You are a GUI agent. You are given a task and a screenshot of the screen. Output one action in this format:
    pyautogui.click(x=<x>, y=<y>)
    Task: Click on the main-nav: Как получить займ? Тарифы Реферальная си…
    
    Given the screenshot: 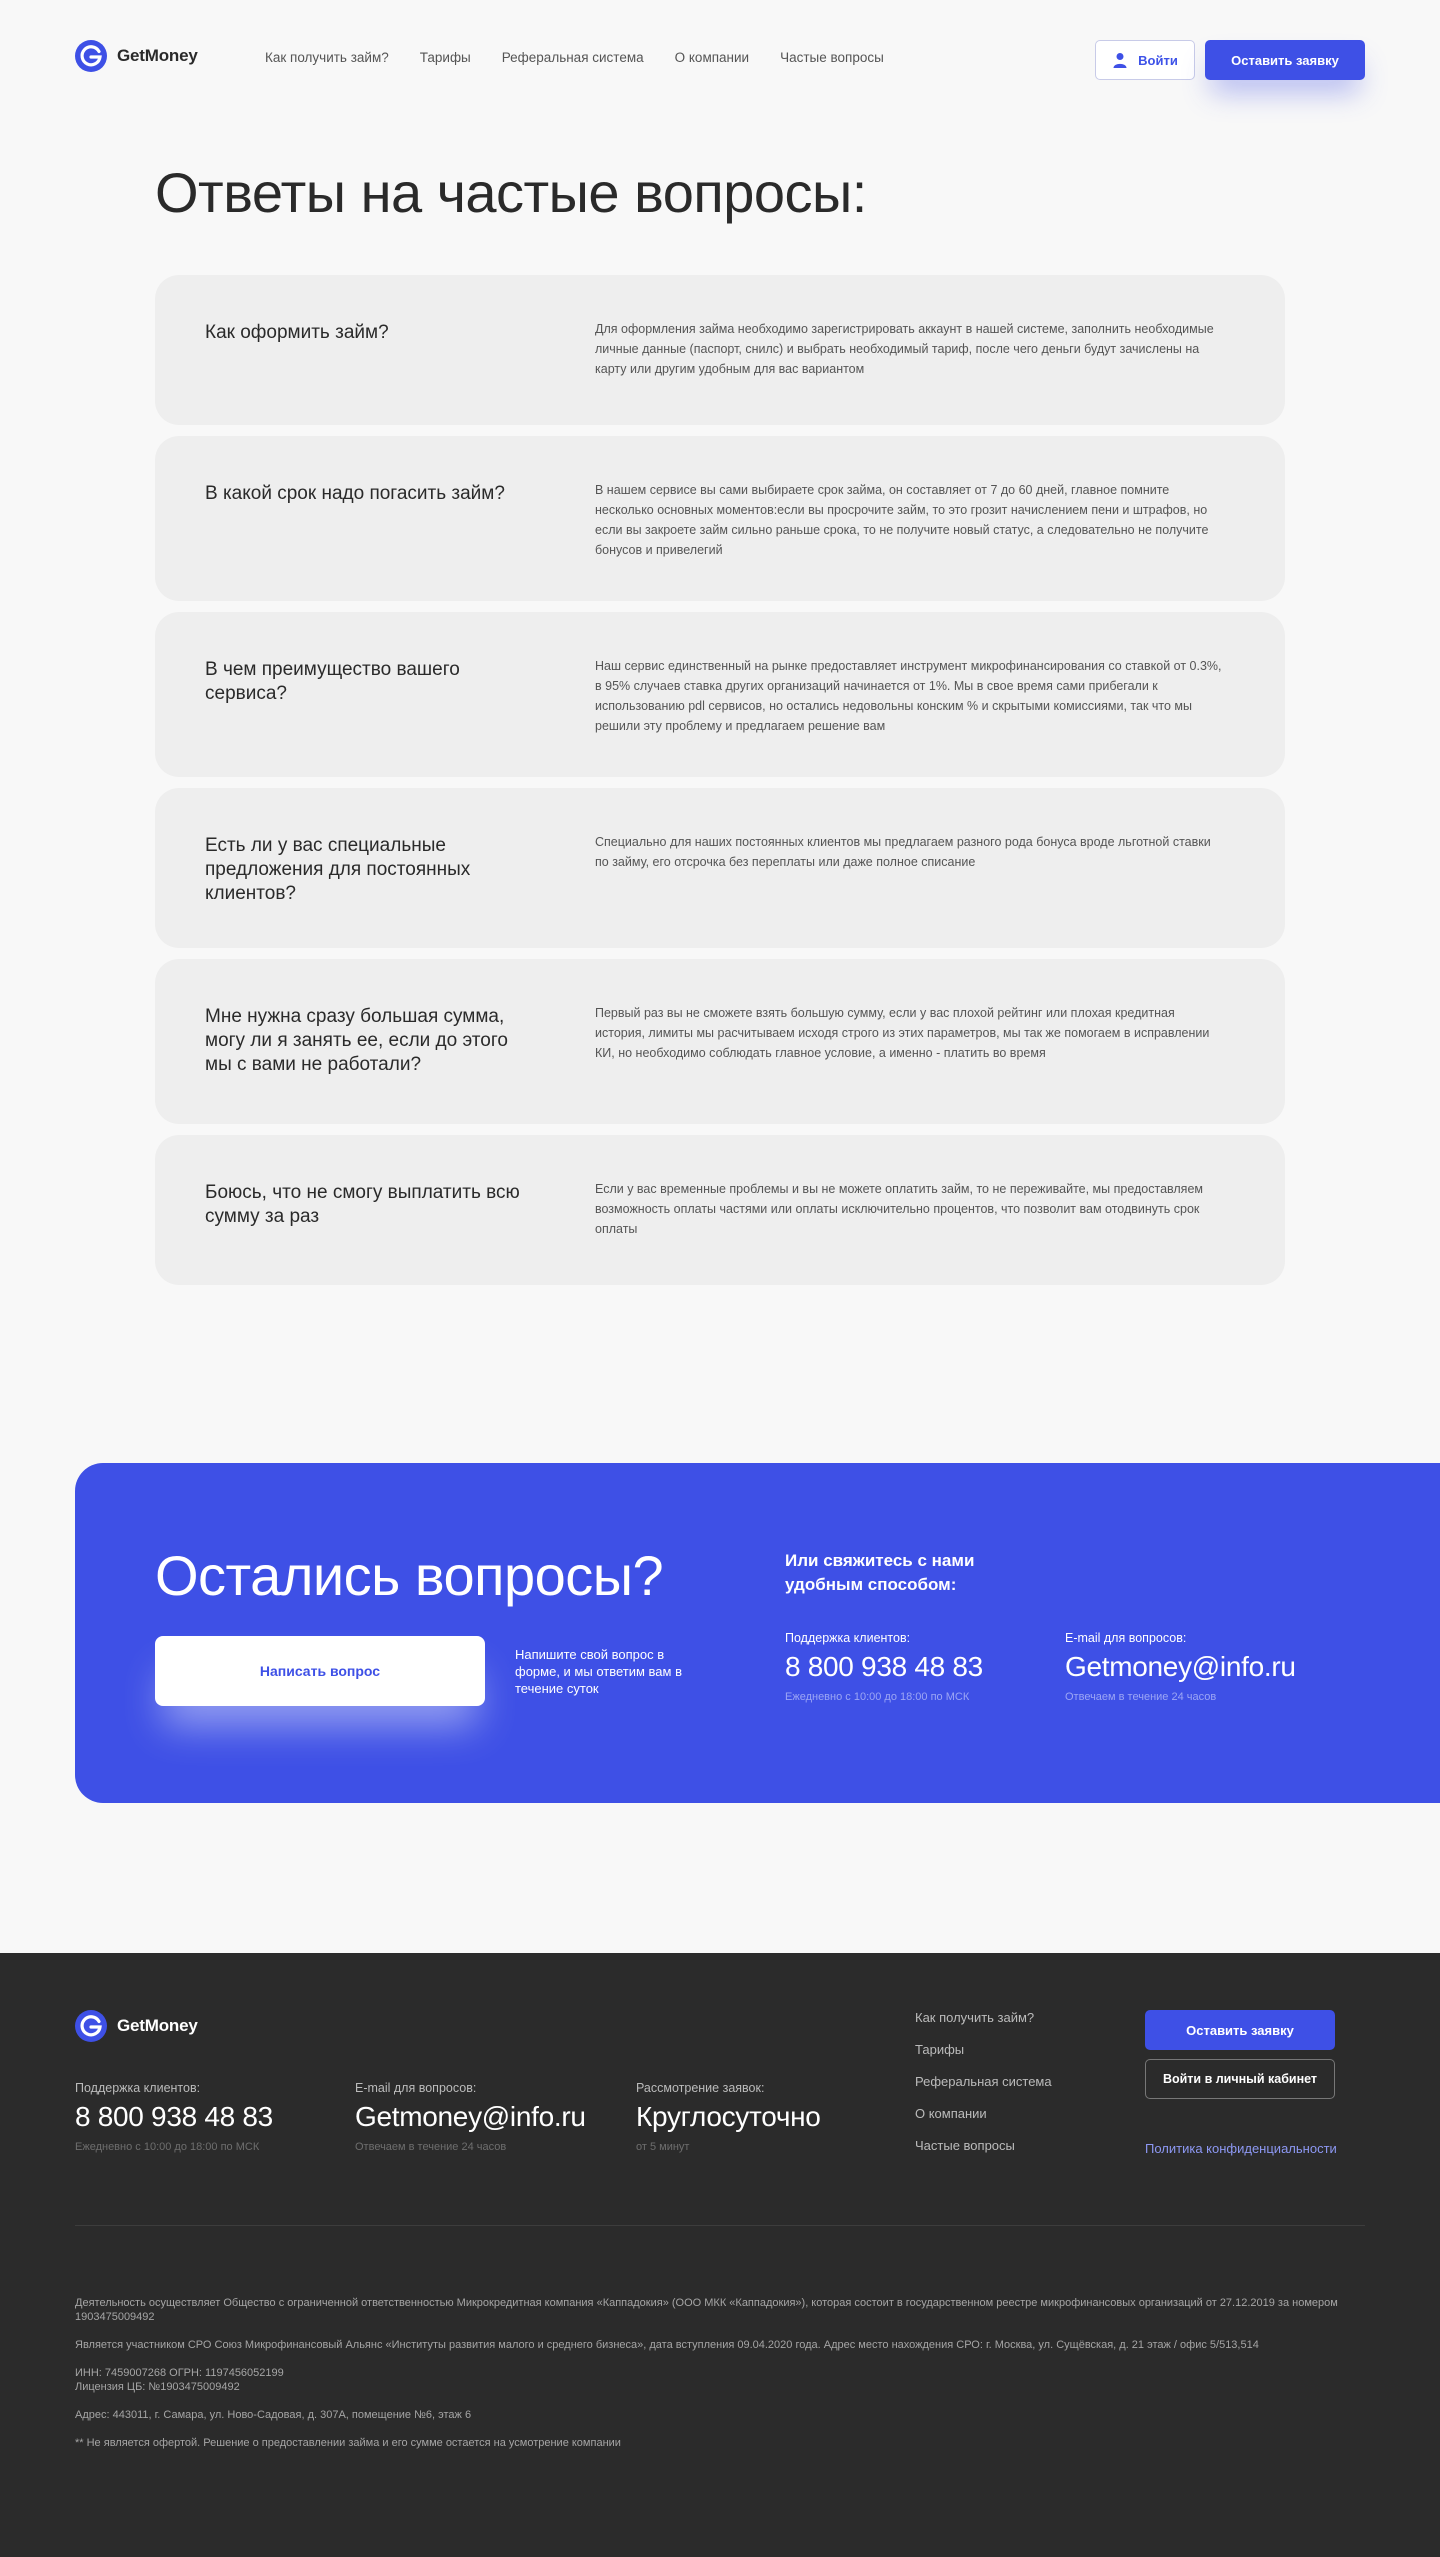 What is the action you would take?
    pyautogui.click(x=574, y=57)
    